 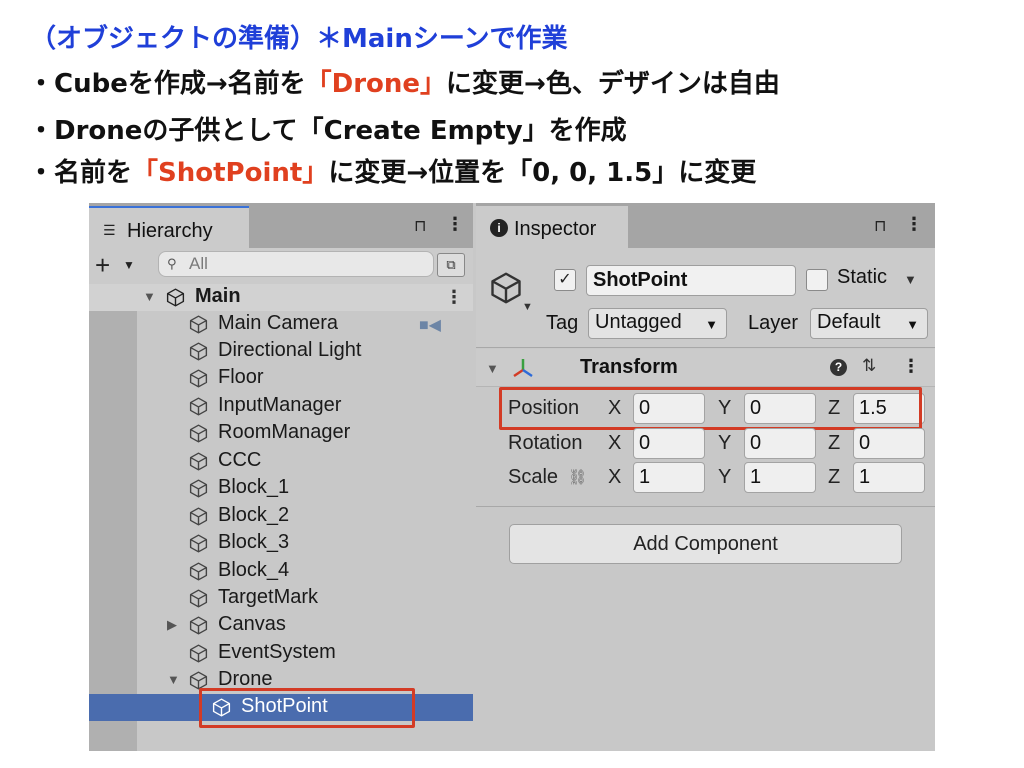 What do you see at coordinates (613, 84) in the screenshot?
I see `bullet-1-text-end: に変更→色、デザインは自由` at bounding box center [613, 84].